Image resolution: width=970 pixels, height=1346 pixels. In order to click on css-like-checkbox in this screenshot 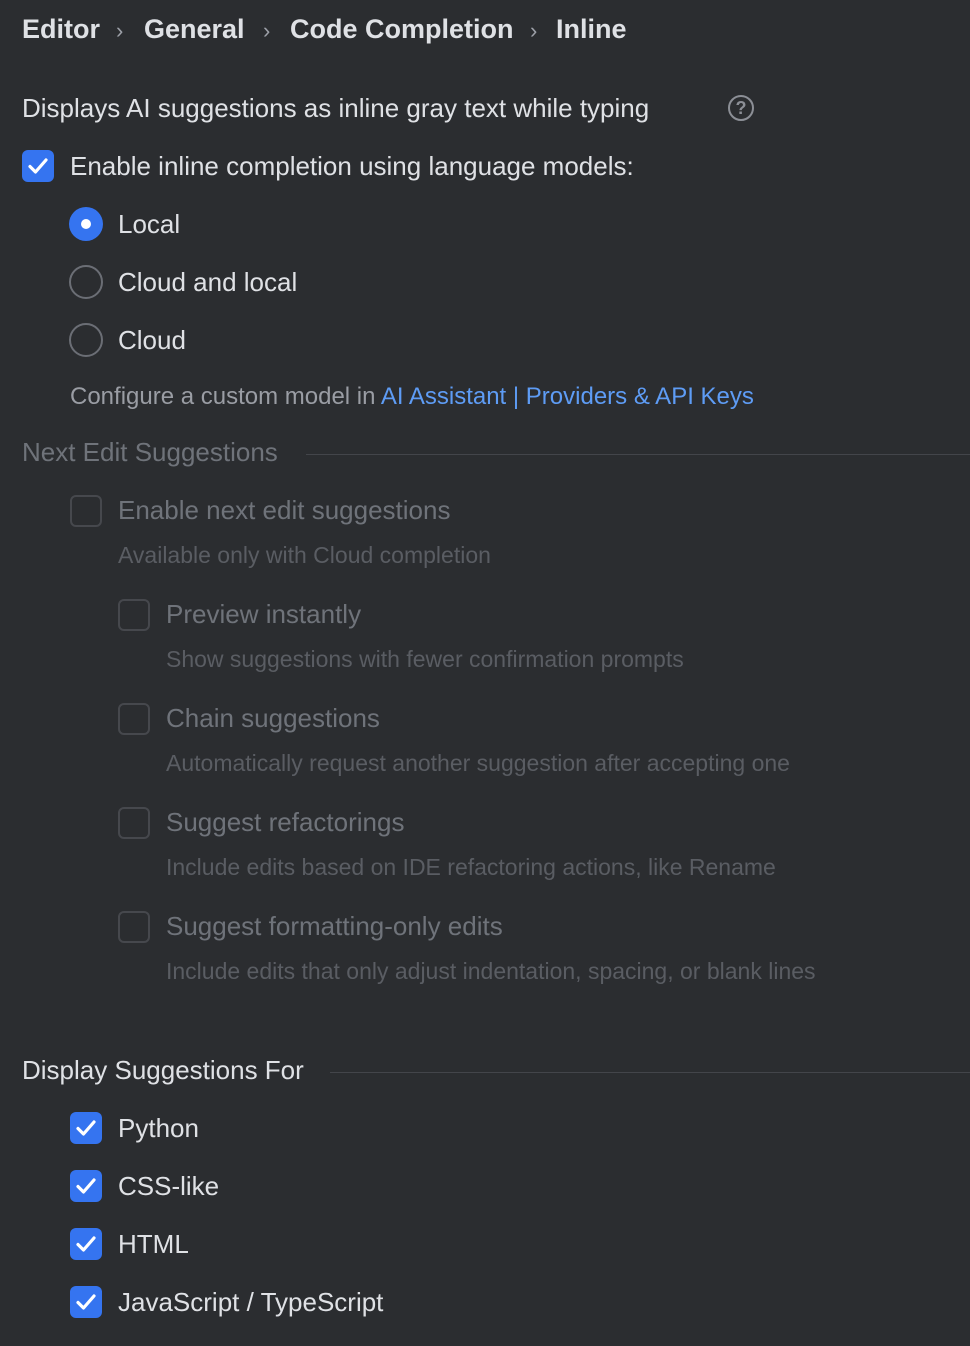, I will do `click(86, 1186)`.